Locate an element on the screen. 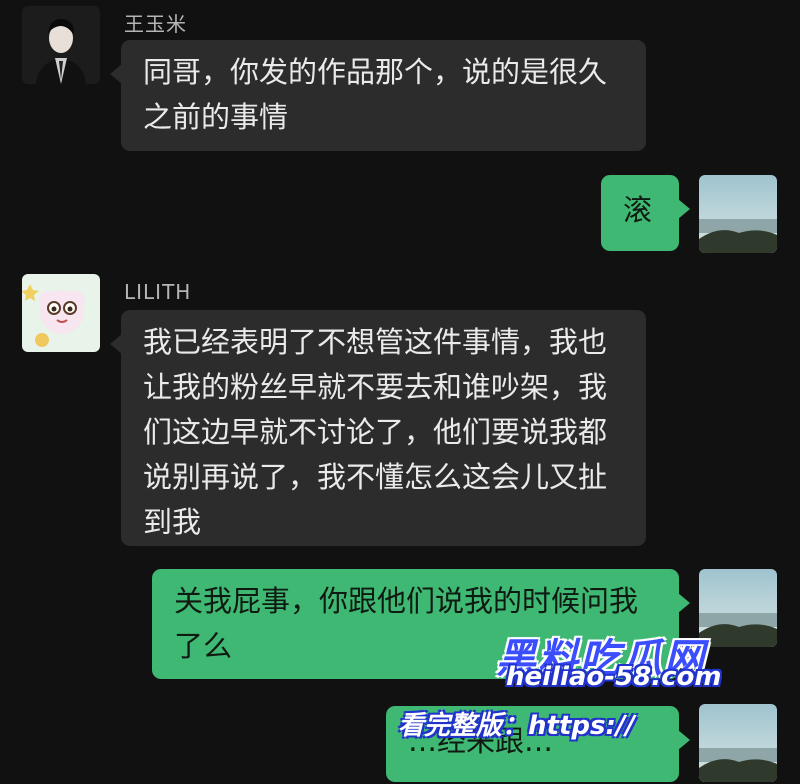 This screenshot has height=784, width=800. message-text: 我已经表明了不想管这件事情，我也 is located at coordinates (375, 342).